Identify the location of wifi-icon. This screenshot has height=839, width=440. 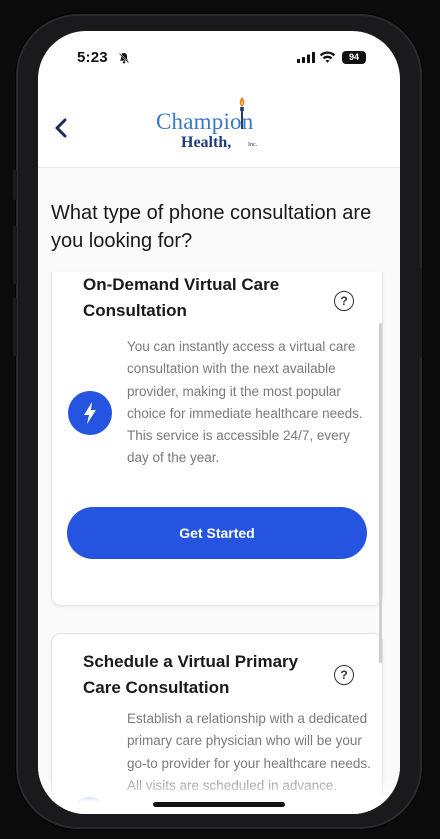
(327, 57).